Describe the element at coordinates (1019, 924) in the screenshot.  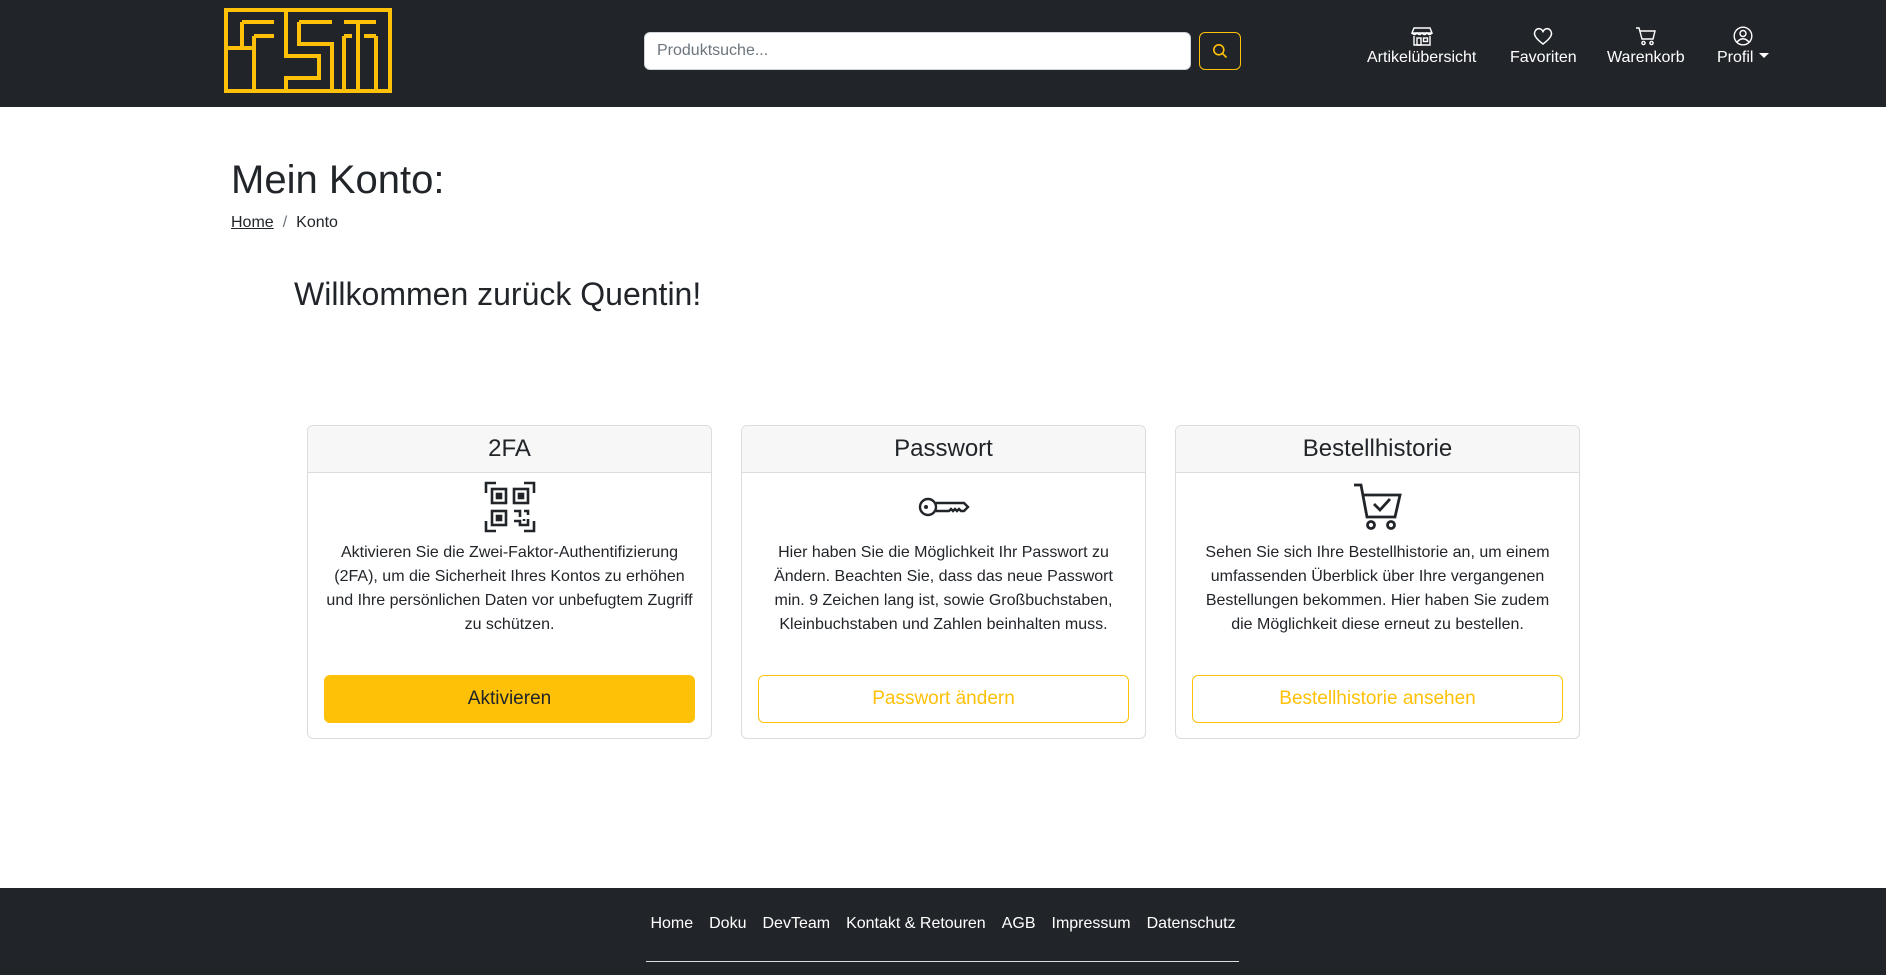
I see `footer-link-agb: AGB` at that location.